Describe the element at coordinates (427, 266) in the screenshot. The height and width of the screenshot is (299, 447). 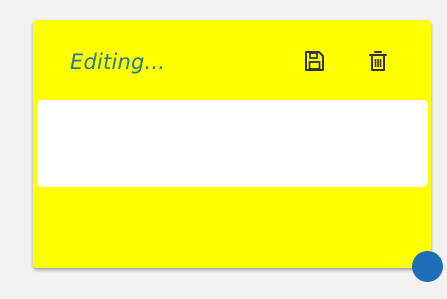
I see `resize-handle` at that location.